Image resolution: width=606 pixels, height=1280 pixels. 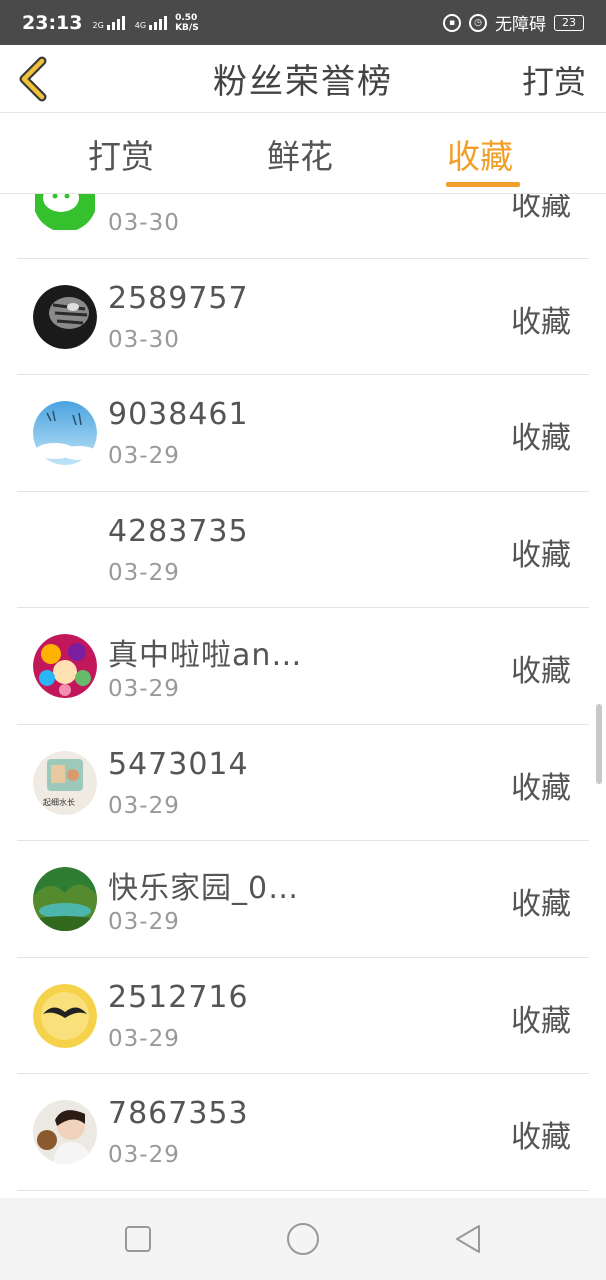 I want to click on home-icon, so click(x=303, y=1239).